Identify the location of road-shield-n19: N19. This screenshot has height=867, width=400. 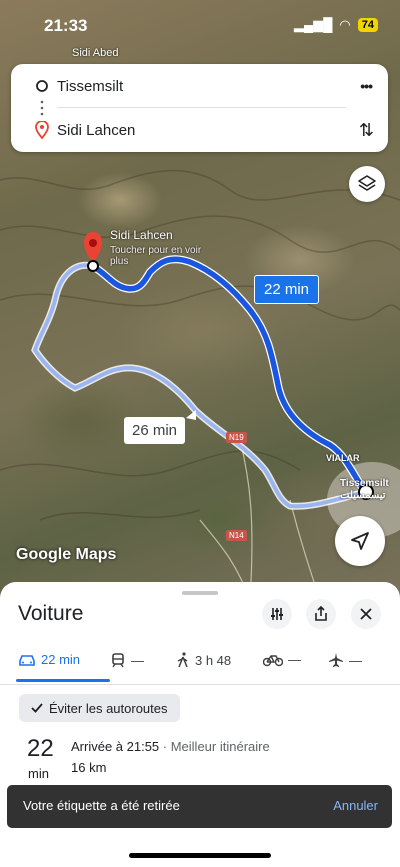
(236, 437).